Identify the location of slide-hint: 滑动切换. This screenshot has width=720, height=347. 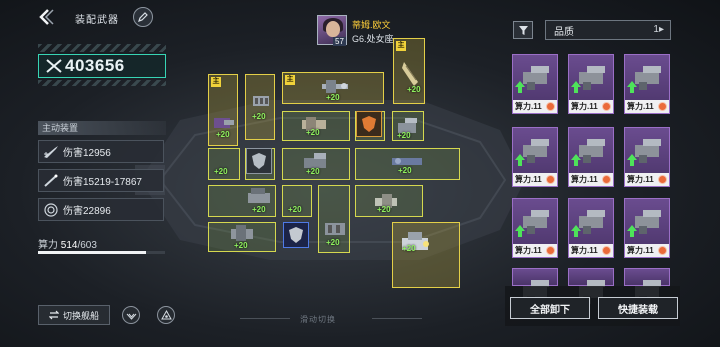
(318, 319).